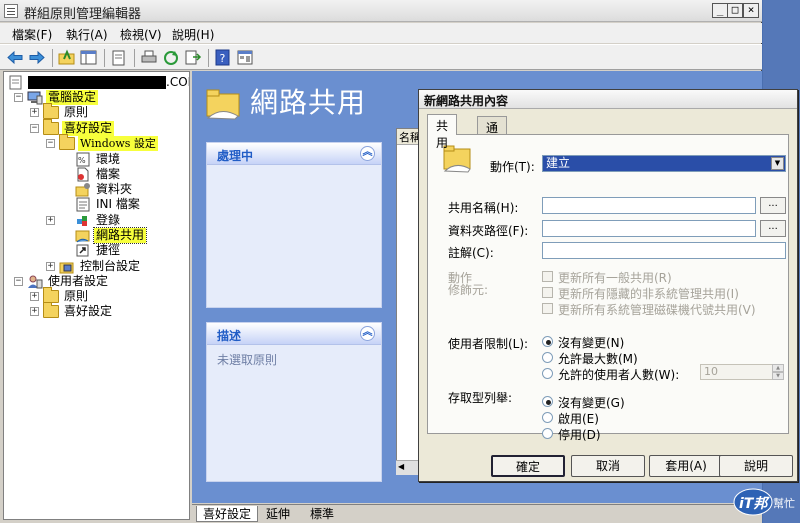 The width and height of the screenshot is (800, 523). What do you see at coordinates (87, 34) in the screenshot?
I see `menu-action: 執行(A)` at bounding box center [87, 34].